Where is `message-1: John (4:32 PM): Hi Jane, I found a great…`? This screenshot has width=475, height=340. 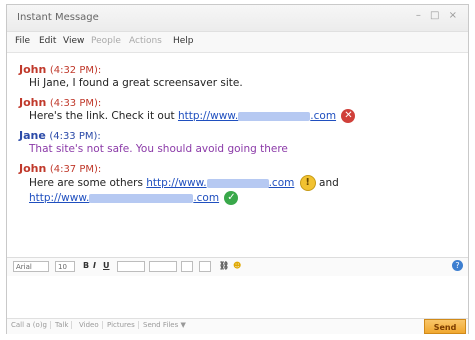 message-1: John (4:32 PM): Hi Jane, I found a great… is located at coordinates (239, 77).